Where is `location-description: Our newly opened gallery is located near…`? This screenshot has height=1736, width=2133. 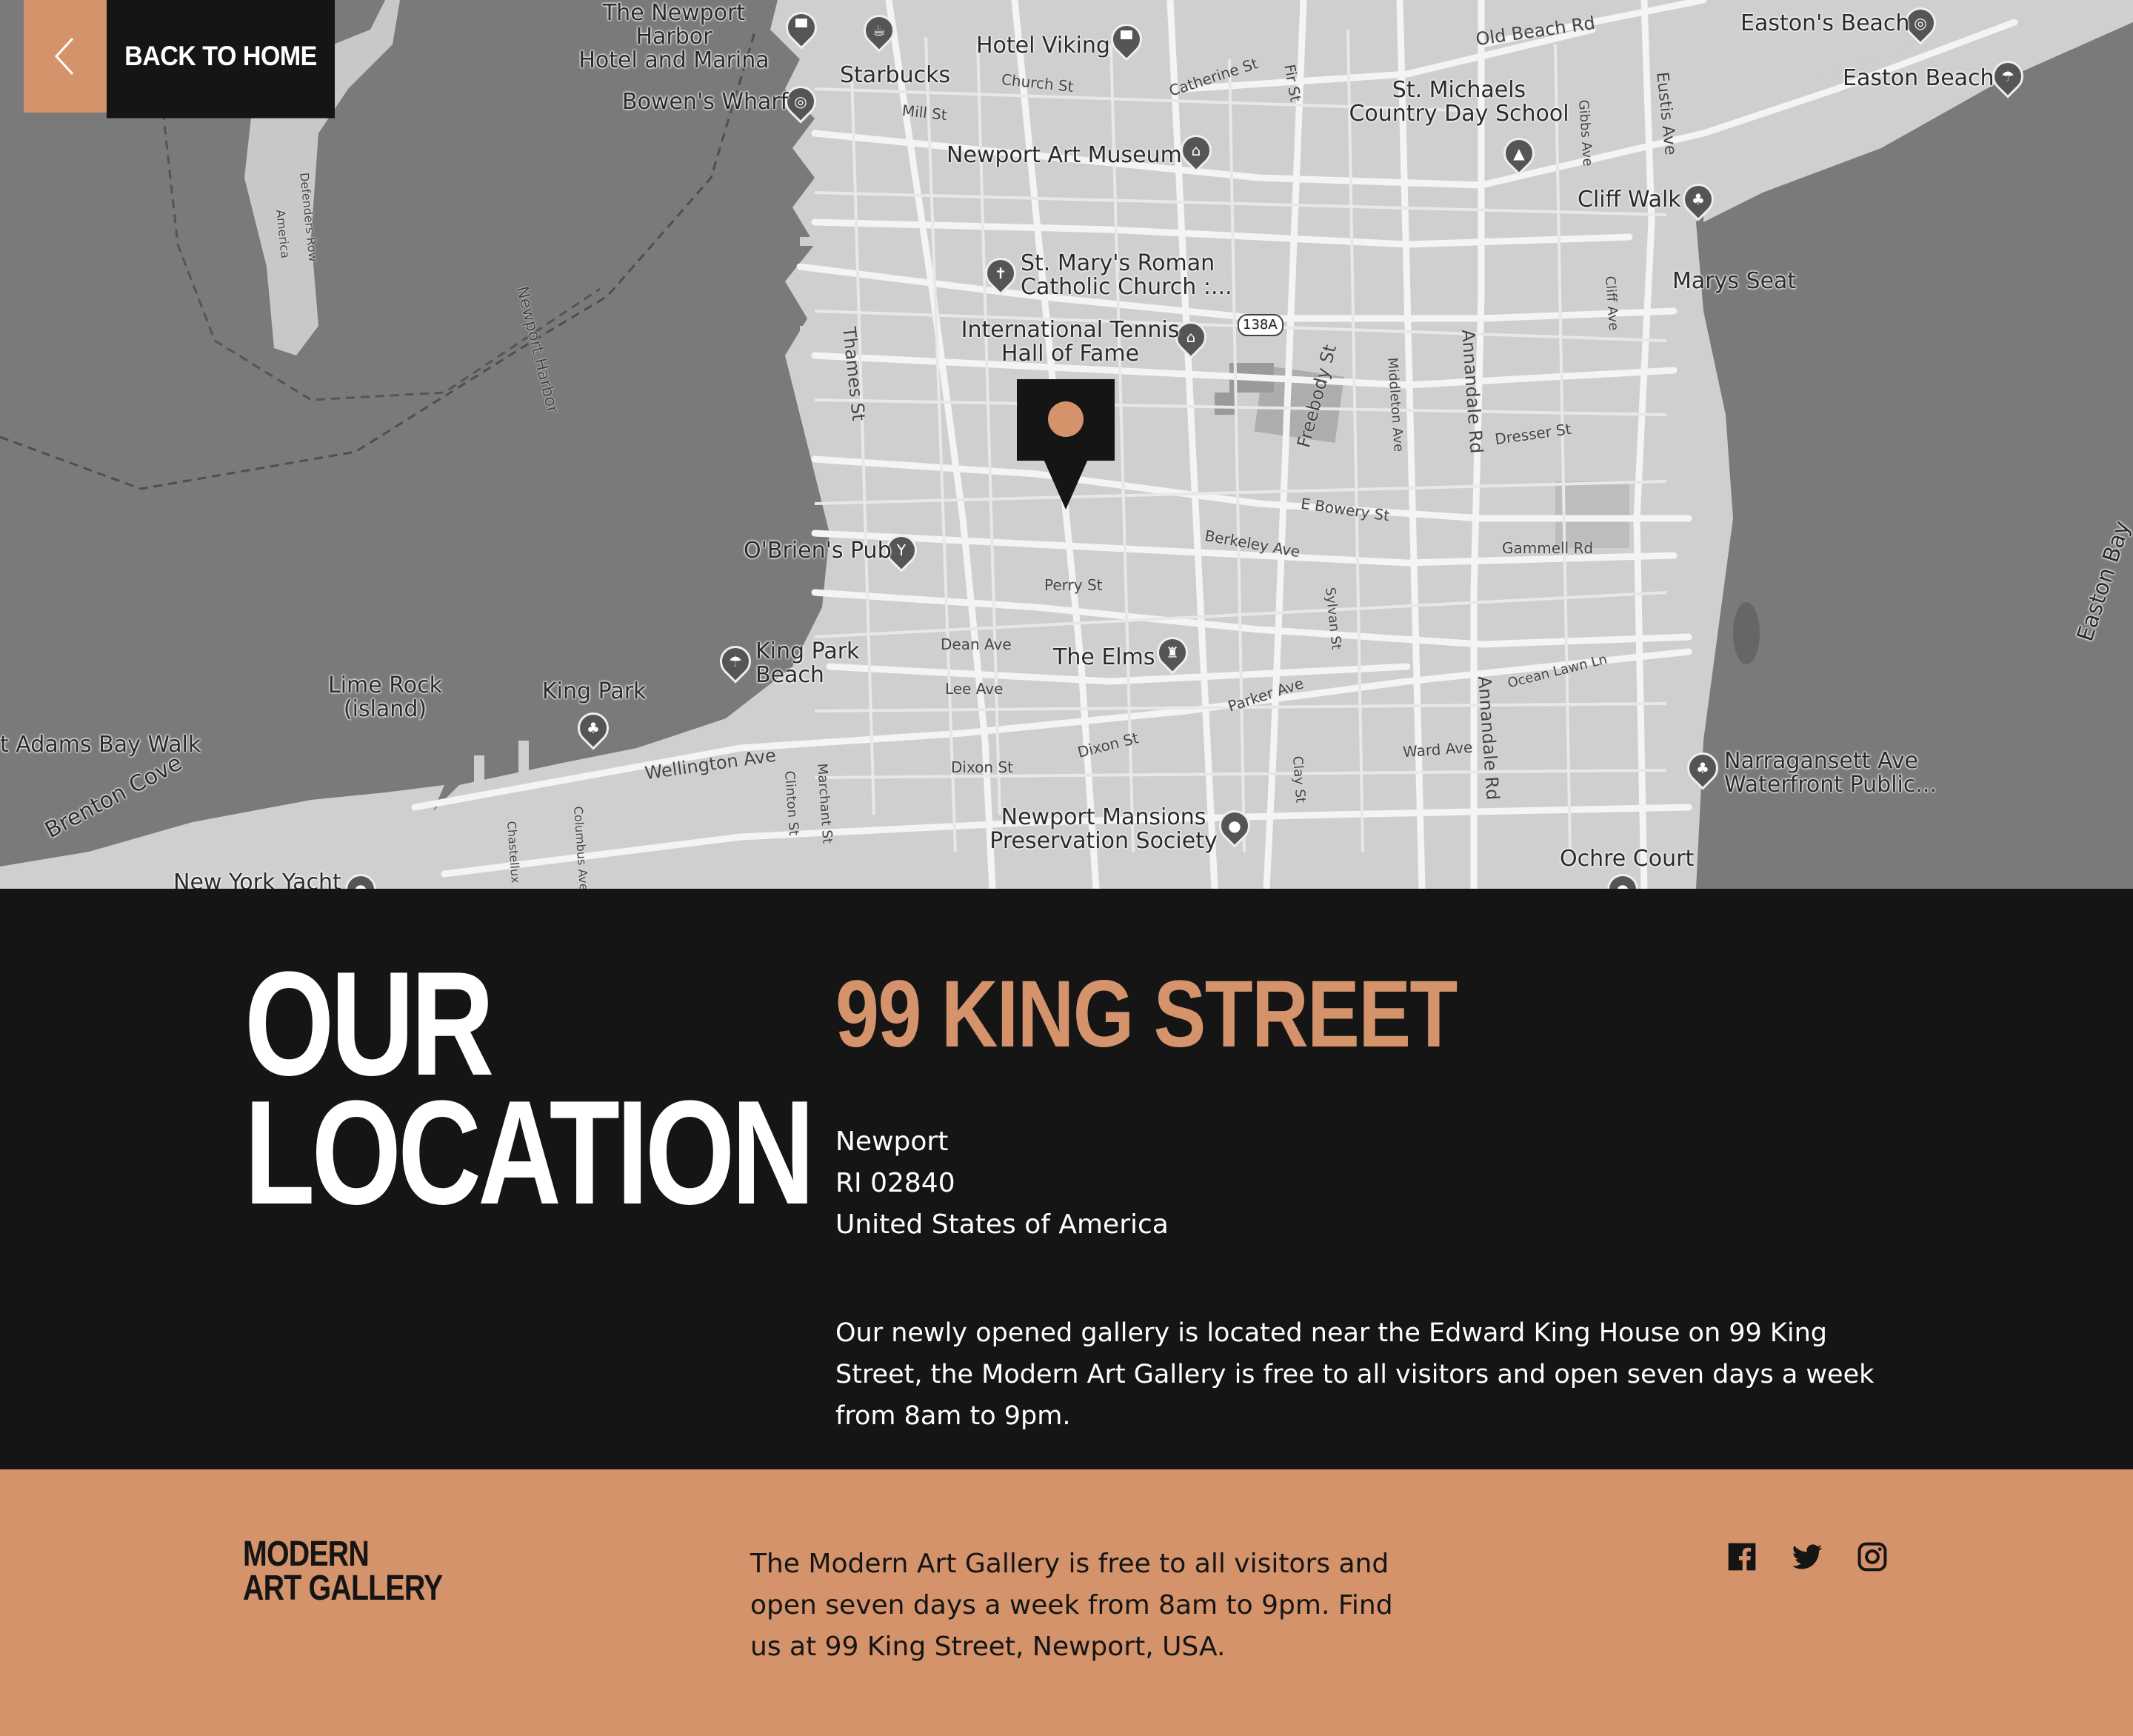 location-description: Our newly opened gallery is located near… is located at coordinates (1355, 1375).